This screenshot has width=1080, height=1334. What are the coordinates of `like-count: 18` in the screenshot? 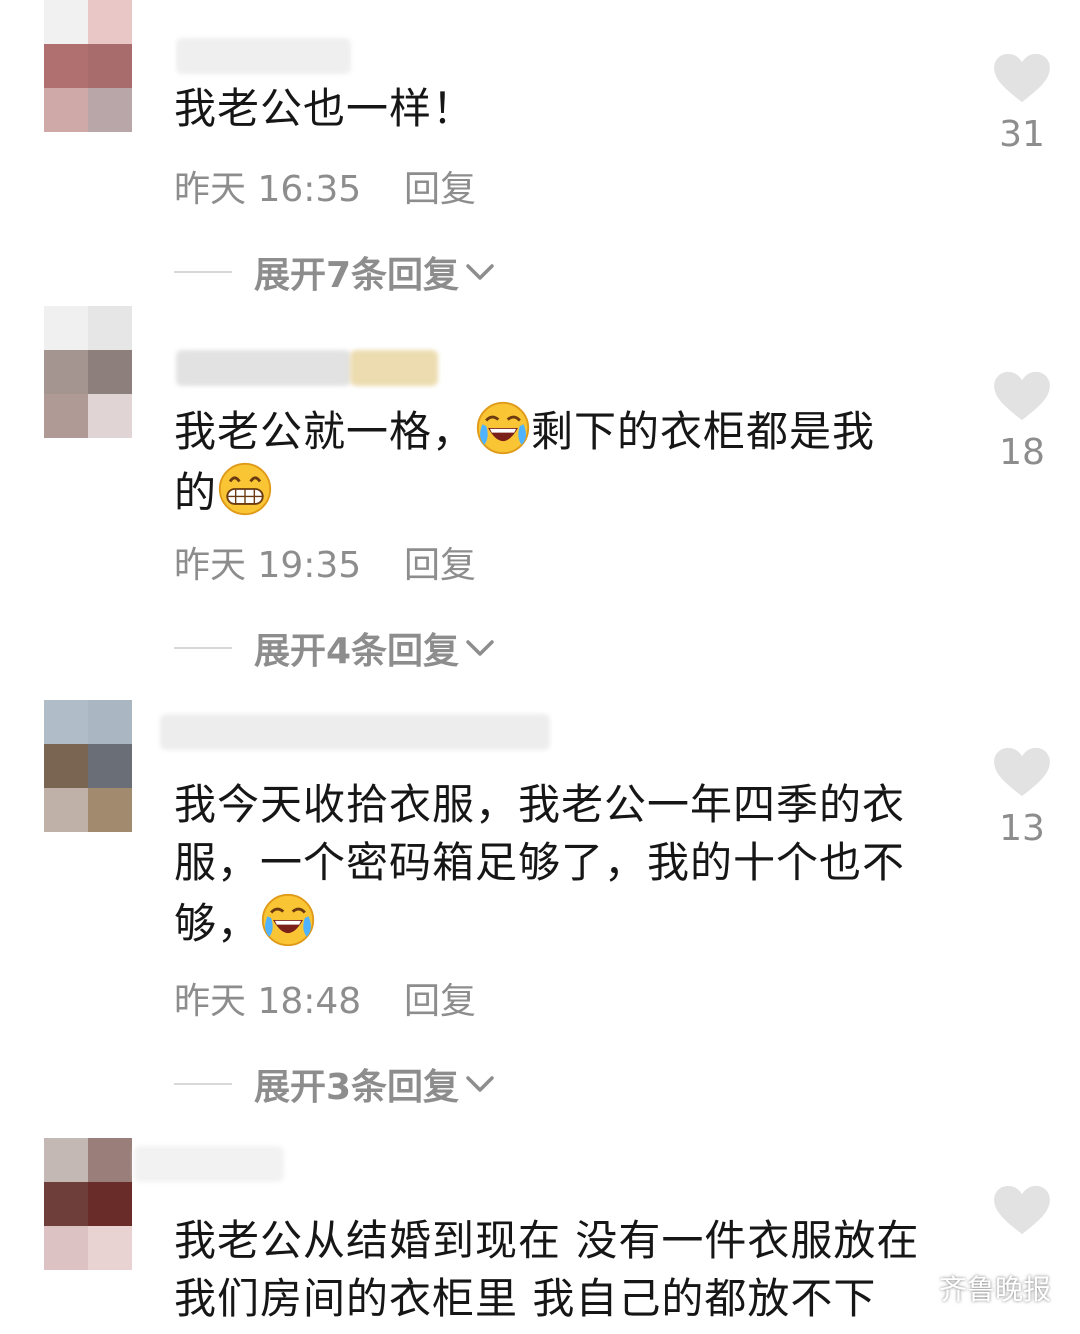 It's located at (1022, 452).